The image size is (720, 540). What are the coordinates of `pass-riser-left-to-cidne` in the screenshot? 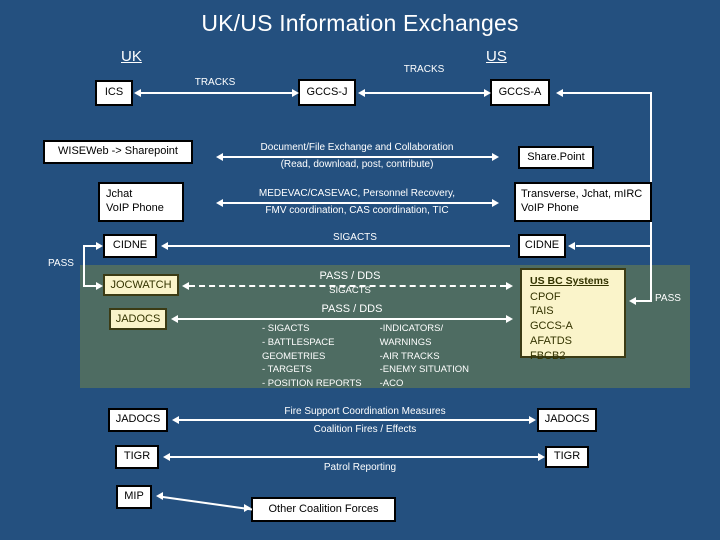 It's located at (90, 246).